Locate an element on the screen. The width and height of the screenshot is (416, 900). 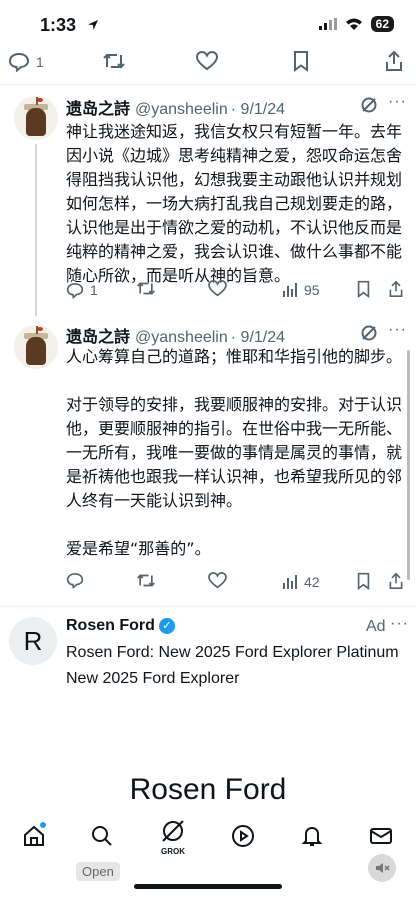
battery-indicator: 62 is located at coordinates (382, 24).